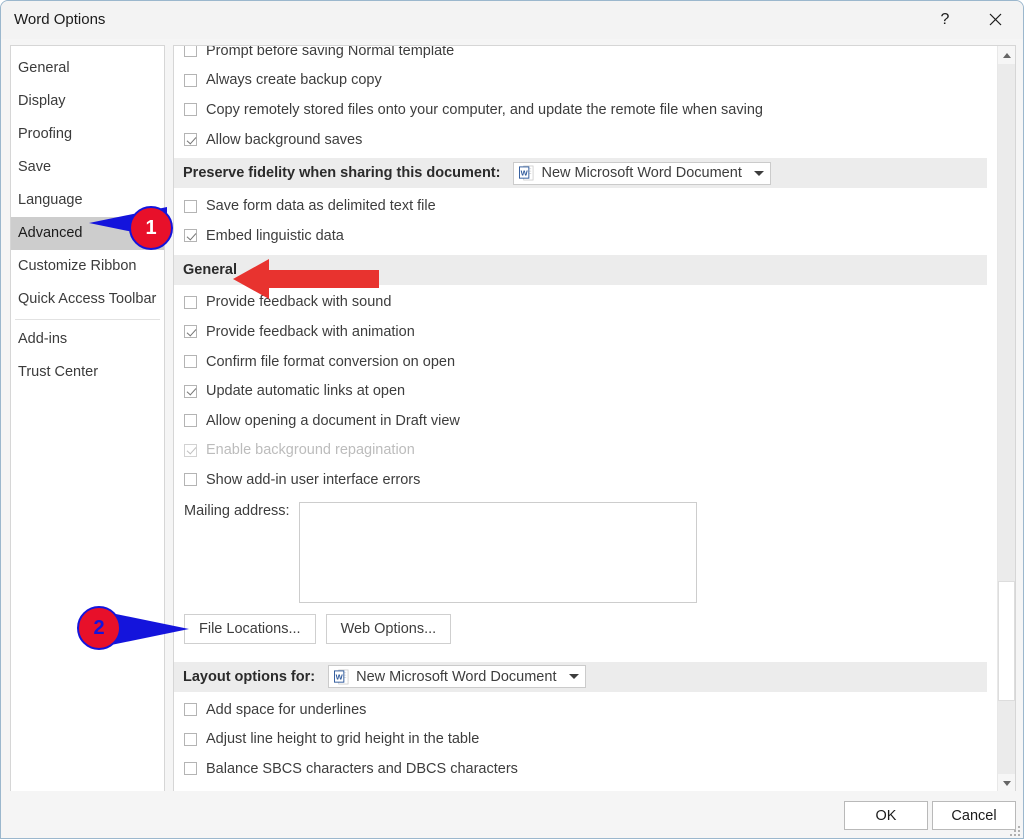 This screenshot has height=839, width=1024. What do you see at coordinates (190, 236) in the screenshot?
I see `checkbox-embed-linguistic-data` at bounding box center [190, 236].